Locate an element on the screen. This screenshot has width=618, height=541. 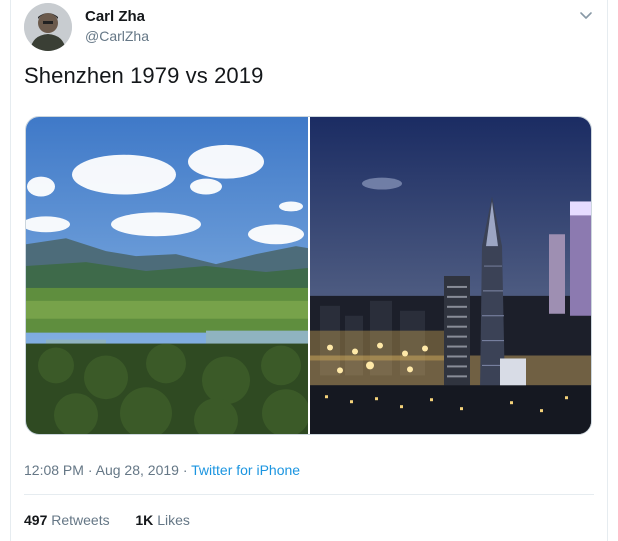
tweet-source: Twitter for iPhone is located at coordinates (245, 470).